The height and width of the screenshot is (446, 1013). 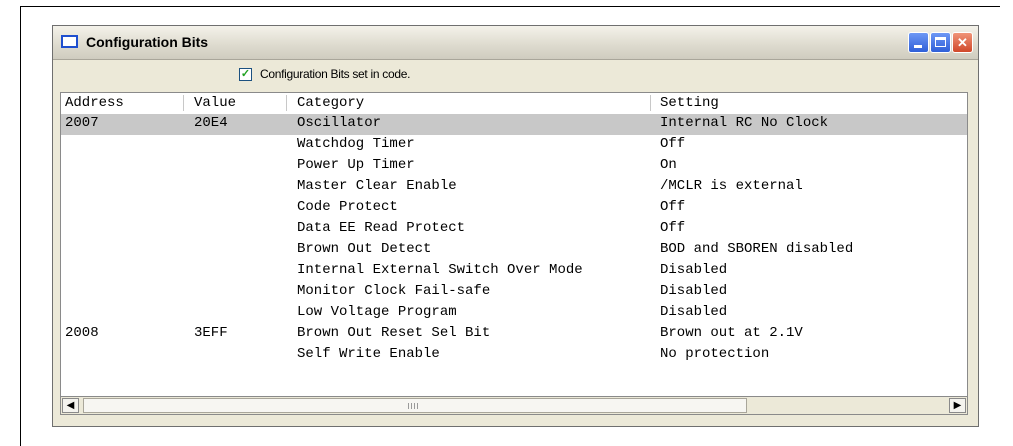 What do you see at coordinates (211, 123) in the screenshot?
I see `cell-value: 20E4` at bounding box center [211, 123].